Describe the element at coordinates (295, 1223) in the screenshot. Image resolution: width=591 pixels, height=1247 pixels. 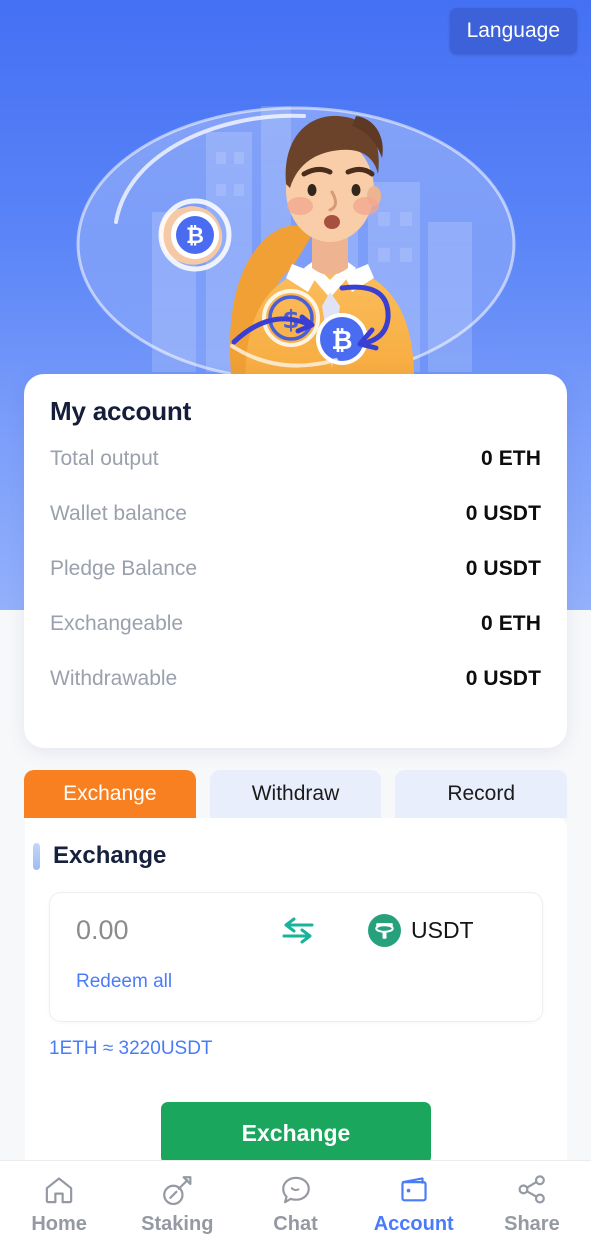
I see `nav-label: Chat` at that location.